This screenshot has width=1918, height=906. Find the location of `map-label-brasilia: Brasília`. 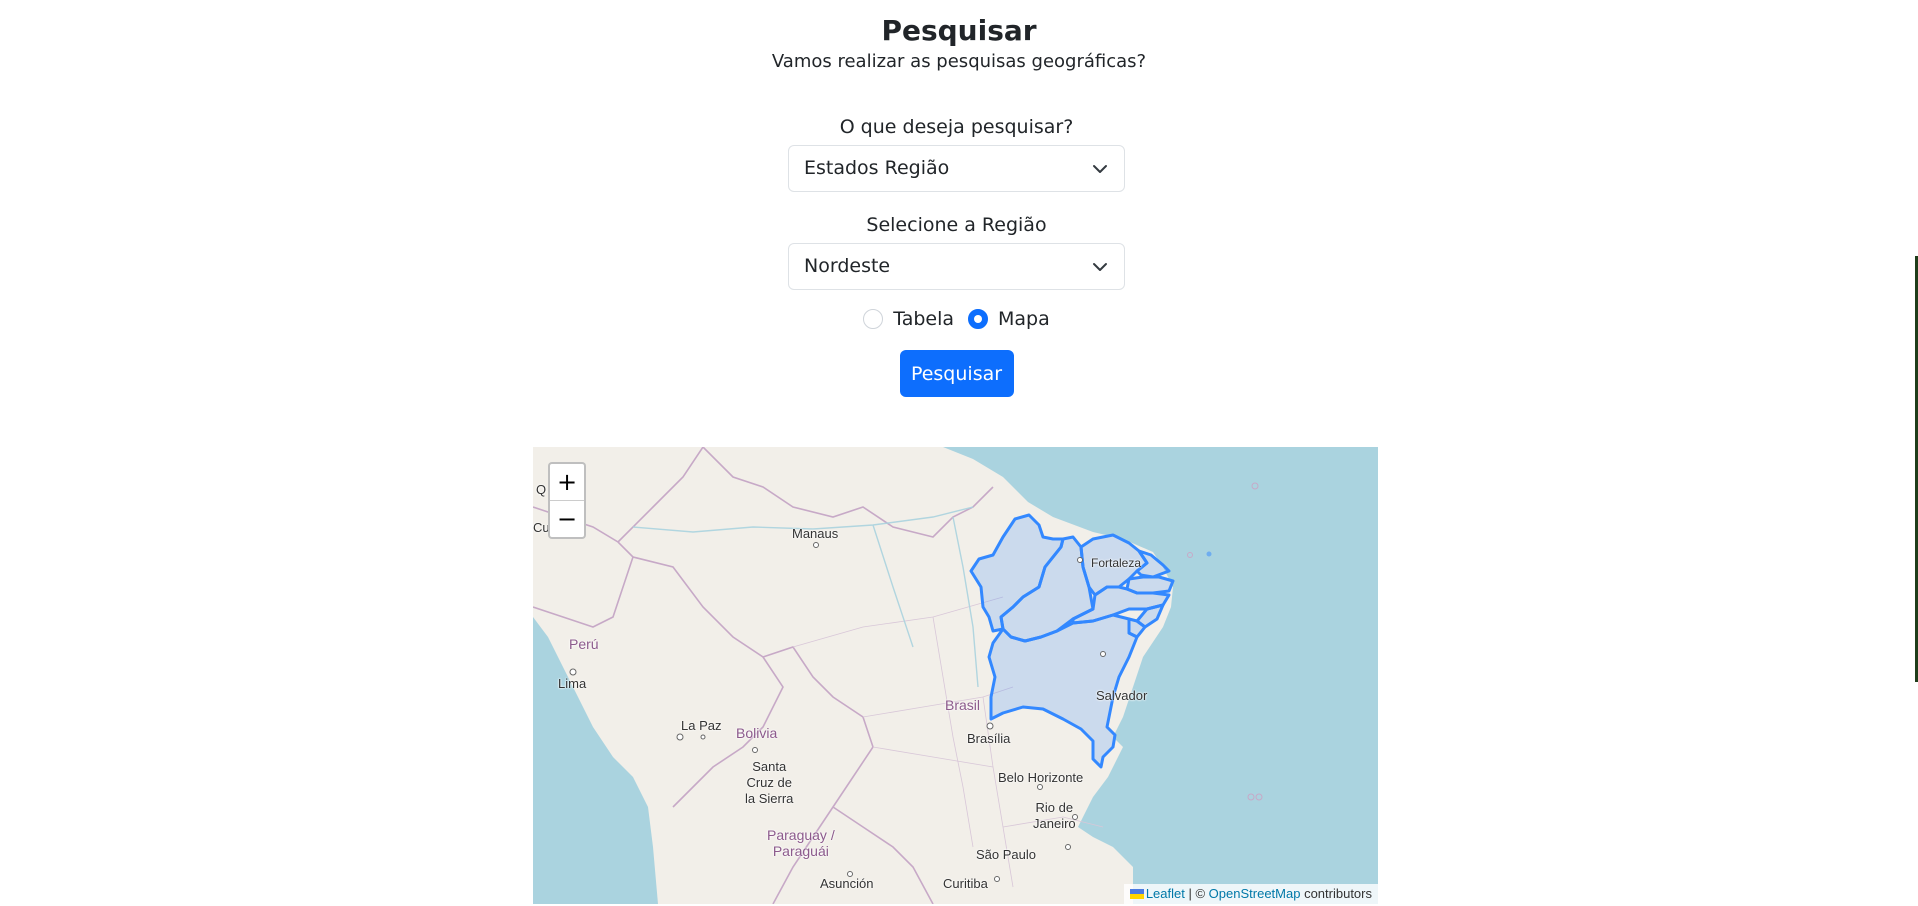

map-label-brasilia: Brasília is located at coordinates (989, 738).